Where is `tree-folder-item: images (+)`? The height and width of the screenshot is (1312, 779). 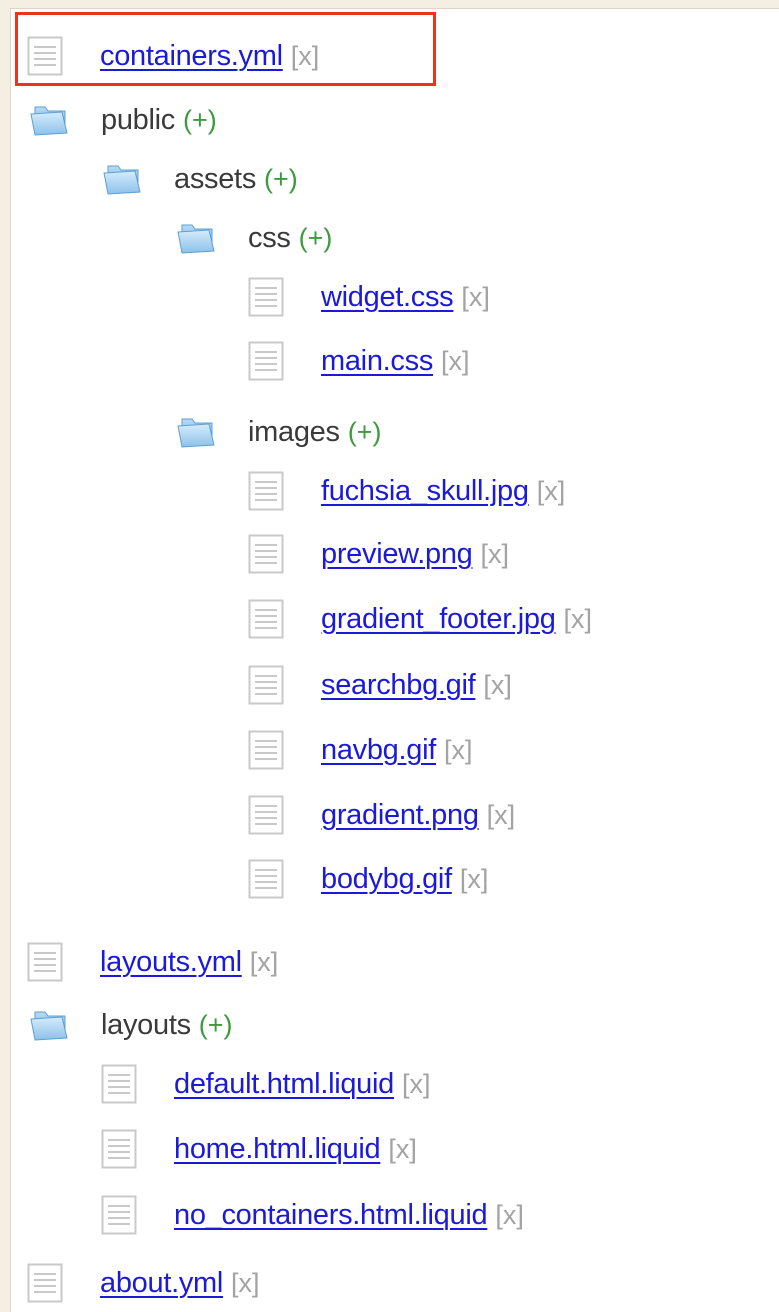
tree-folder-item: images (+) is located at coordinates (278, 432).